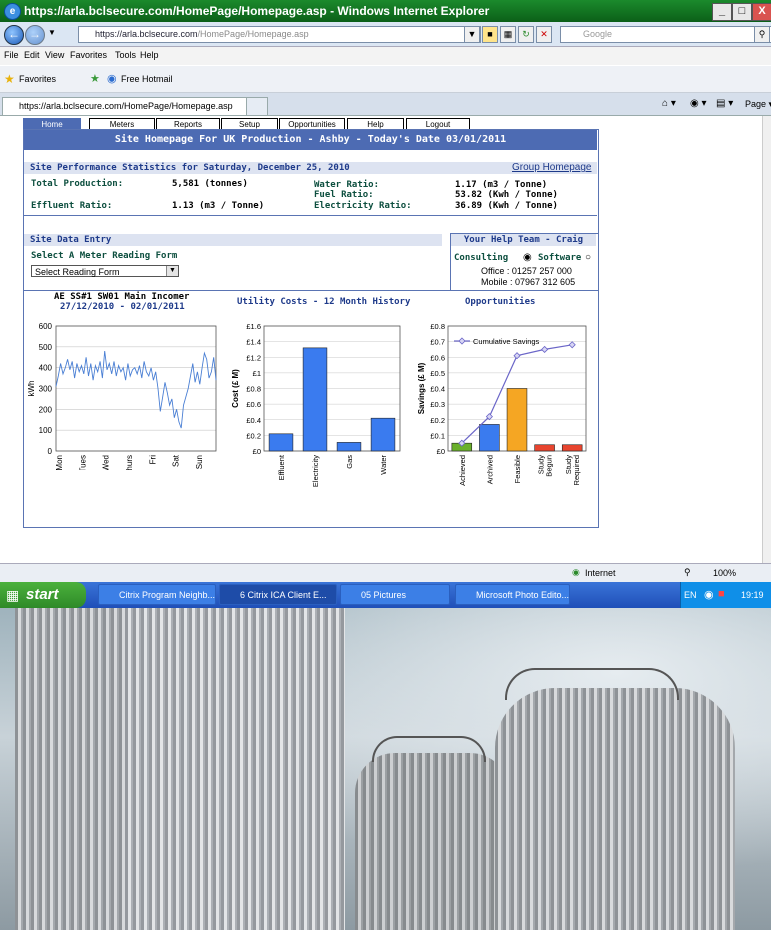  Describe the element at coordinates (472, 34) in the screenshot. I see `url-dropdown-icon: ▼` at that location.